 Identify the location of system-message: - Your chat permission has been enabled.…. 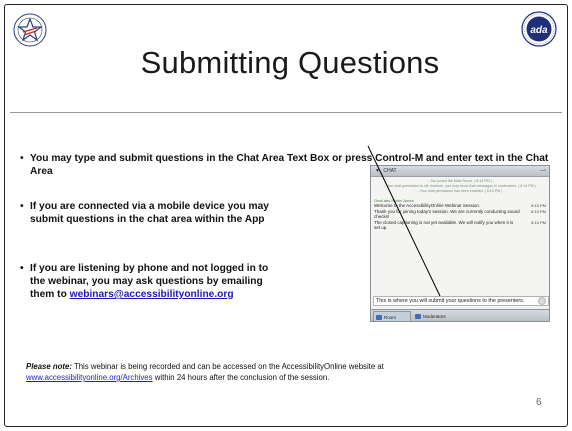
(461, 191).